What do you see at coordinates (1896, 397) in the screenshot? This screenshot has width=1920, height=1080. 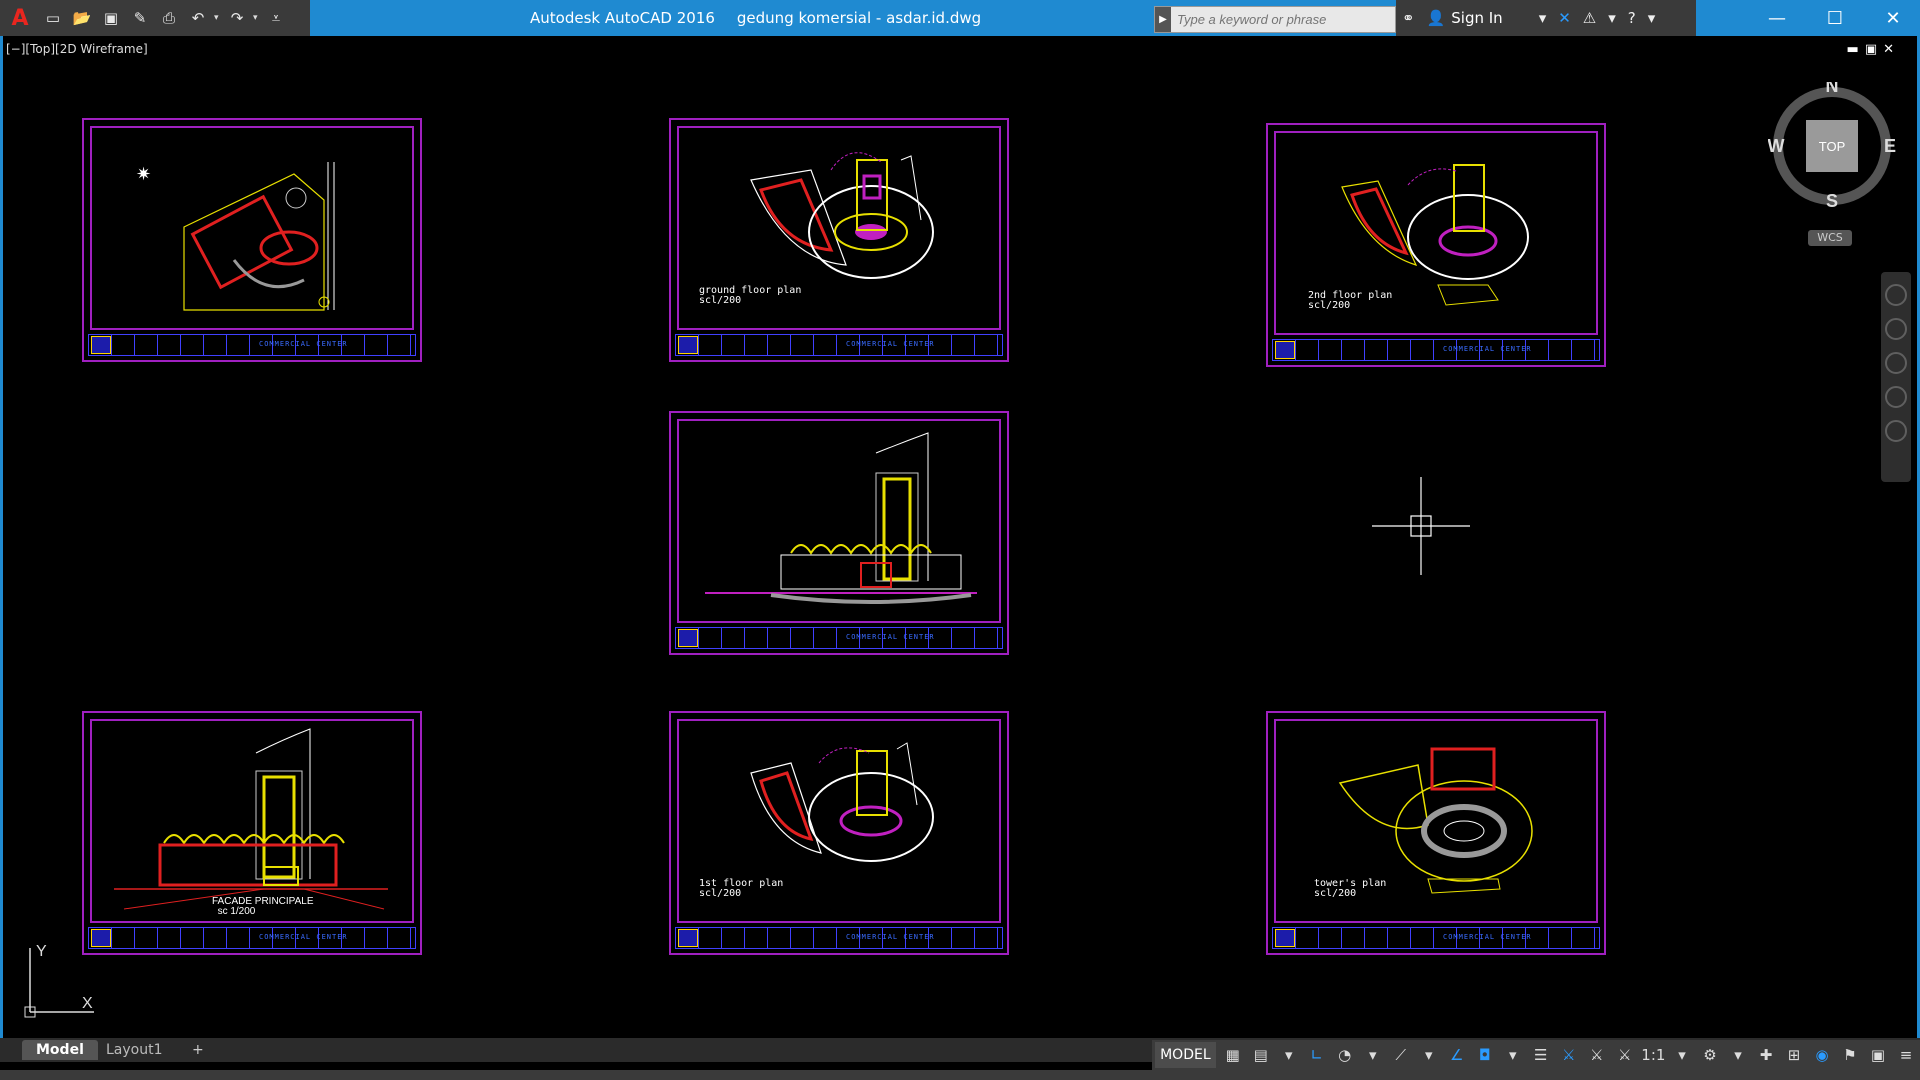 I see `orbit-icon` at bounding box center [1896, 397].